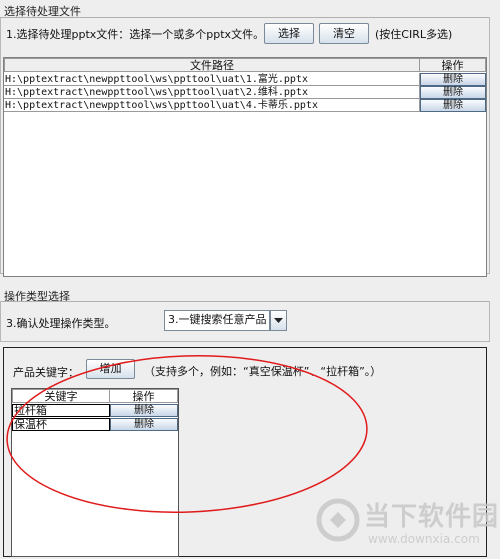 The image size is (500, 559). I want to click on keyword-label: 产品关键字：, so click(46, 372).